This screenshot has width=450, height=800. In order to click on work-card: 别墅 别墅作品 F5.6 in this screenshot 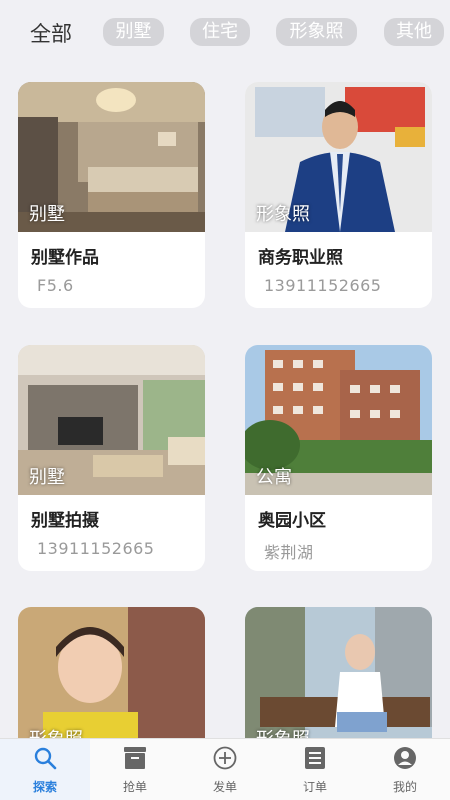, I will do `click(111, 195)`.